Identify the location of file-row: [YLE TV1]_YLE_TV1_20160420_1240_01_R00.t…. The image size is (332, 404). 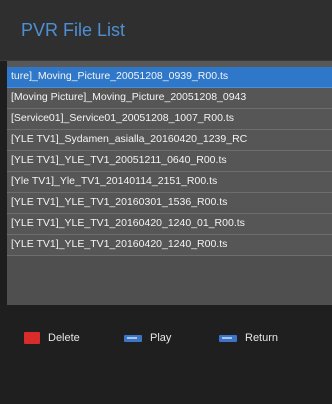
(169, 224).